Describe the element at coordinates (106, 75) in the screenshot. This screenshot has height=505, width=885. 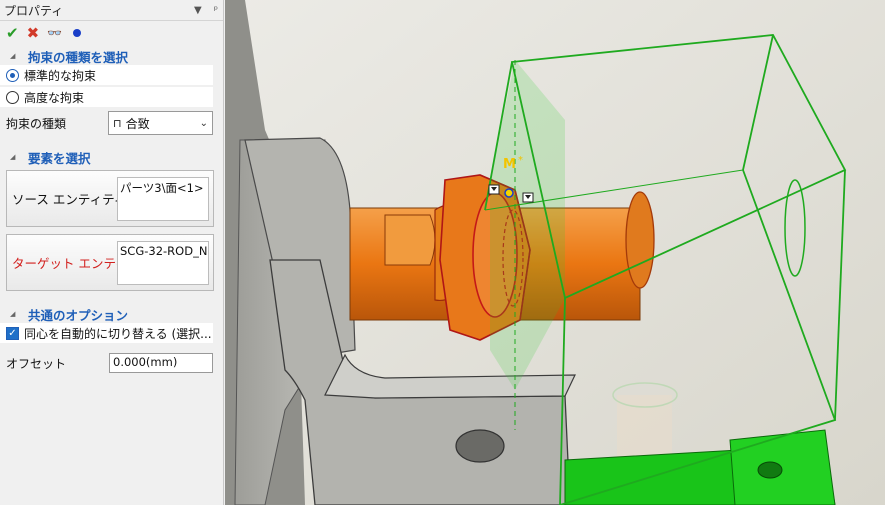
I see `radio-standard-constraint: 標準的な拘束` at that location.